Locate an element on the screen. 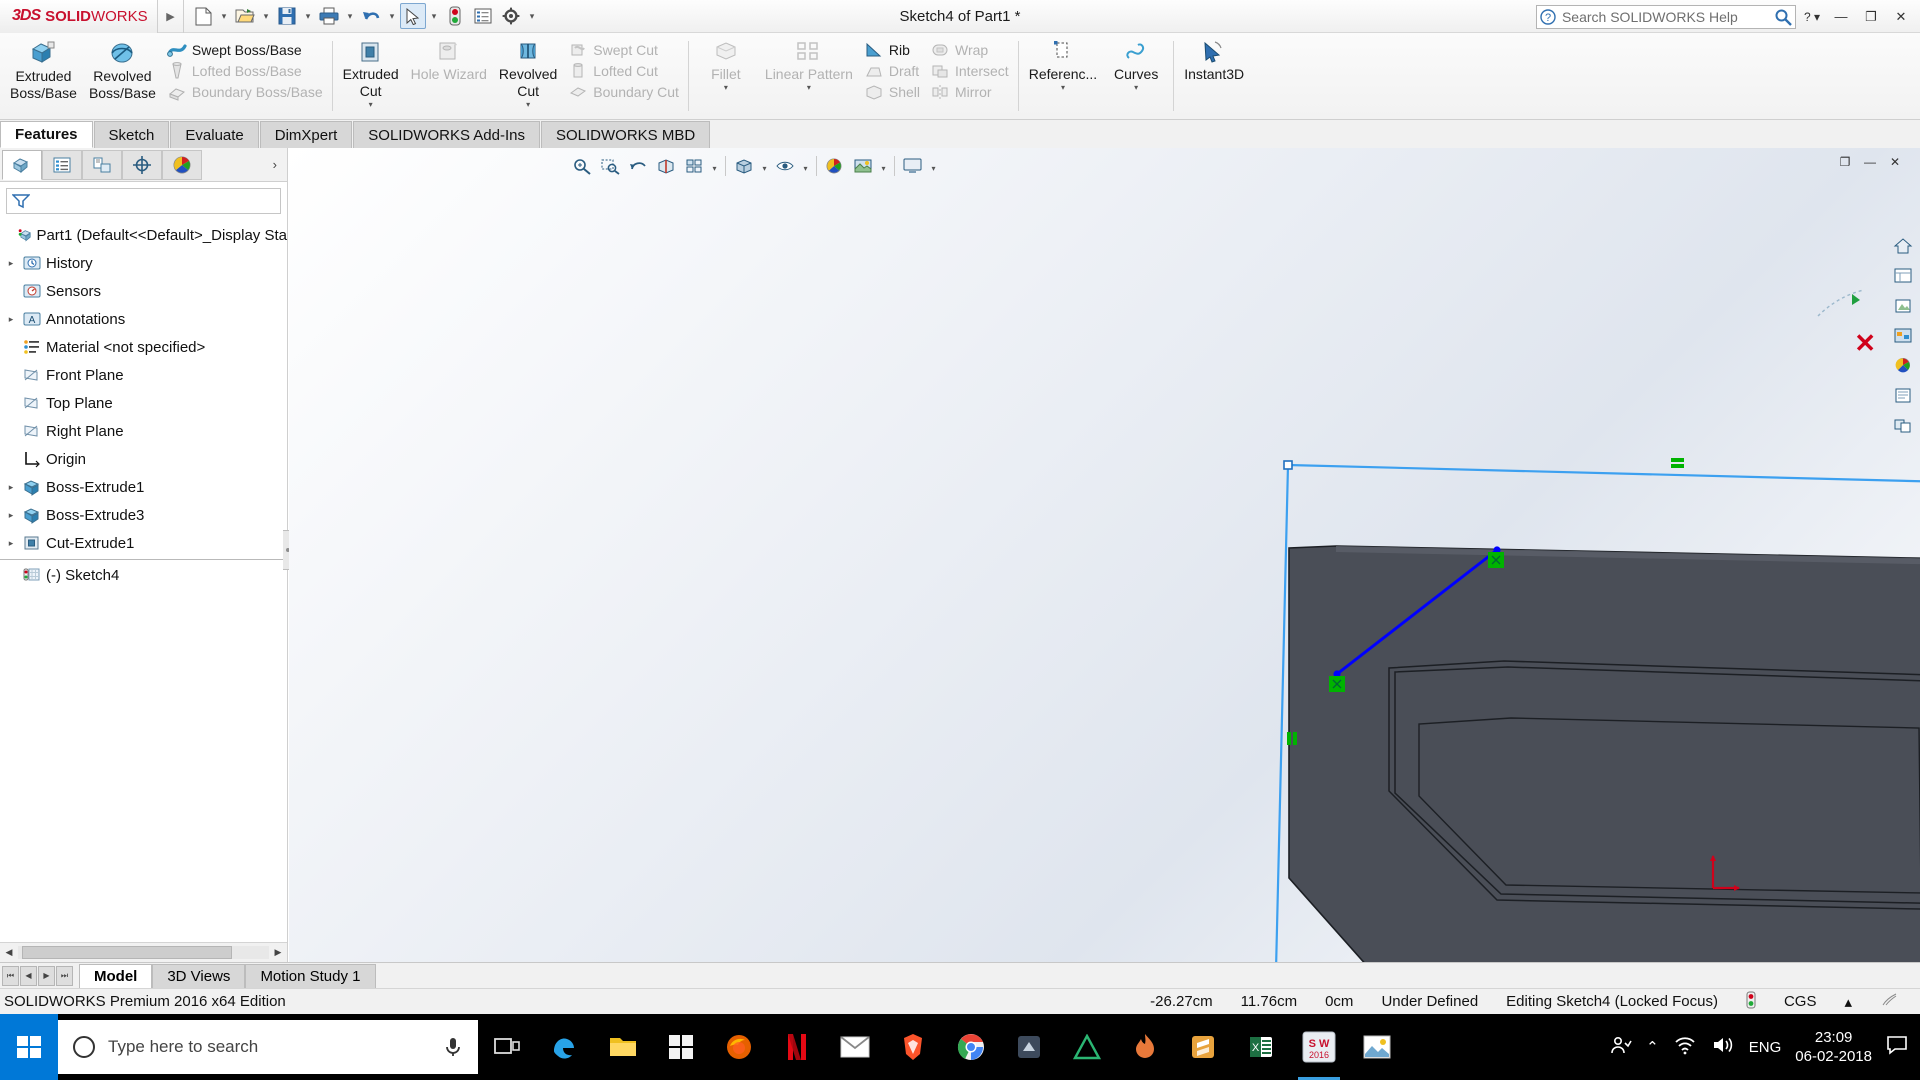 Image resolution: width=1920 pixels, height=1080 pixels. display-manager-tab is located at coordinates (182, 164).